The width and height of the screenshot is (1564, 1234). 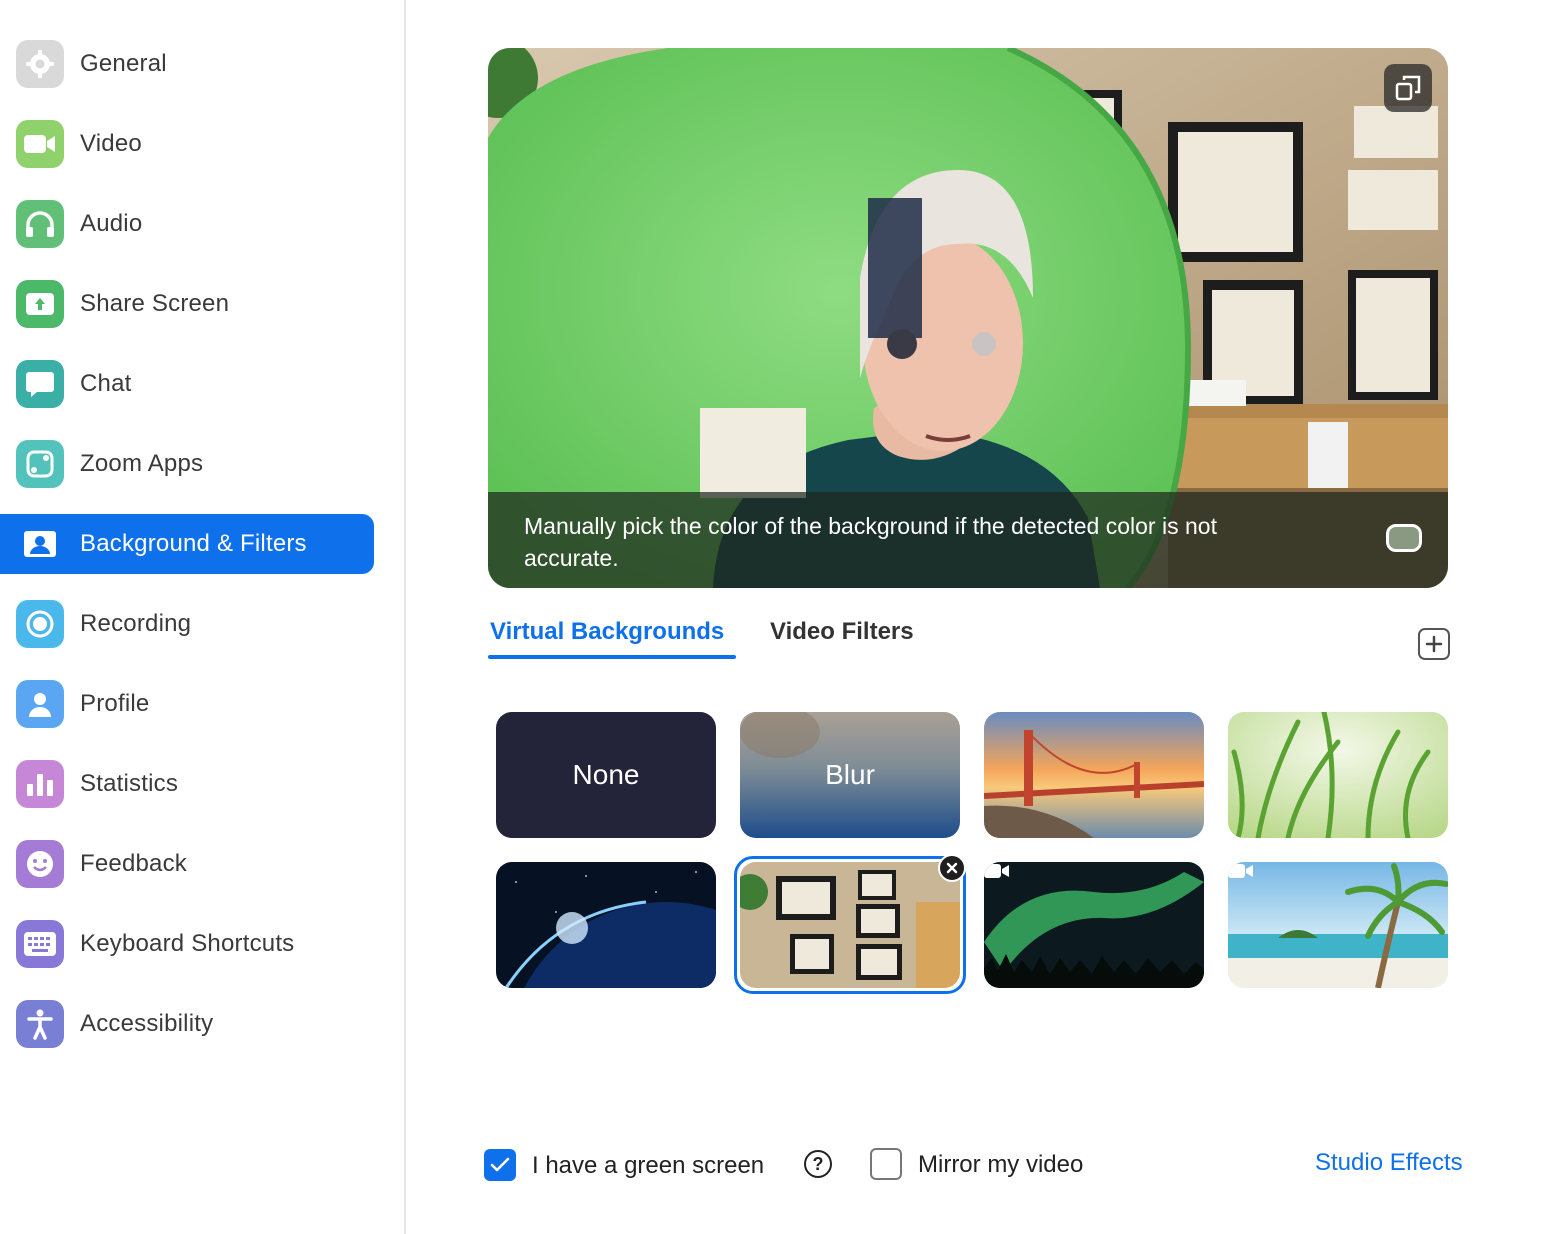 I want to click on sidebar-item-audio: Audio, so click(x=187, y=224).